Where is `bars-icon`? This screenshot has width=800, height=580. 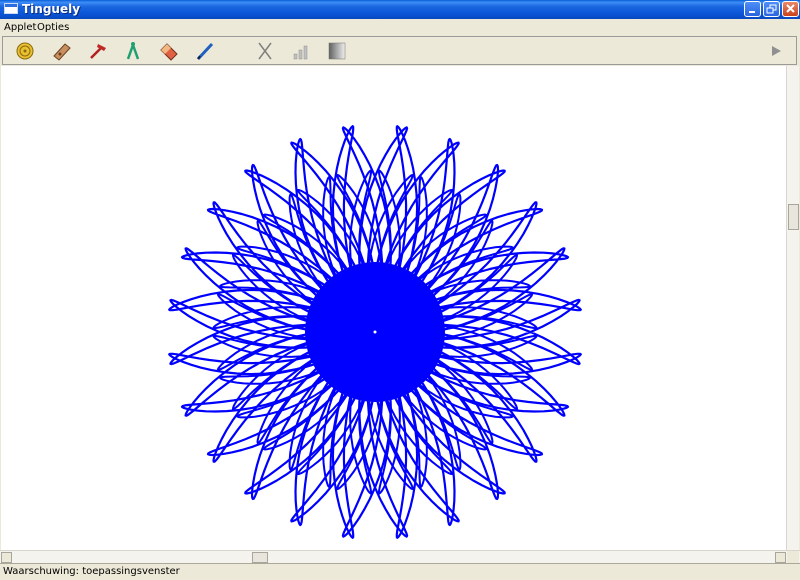
bars-icon is located at coordinates (300, 52).